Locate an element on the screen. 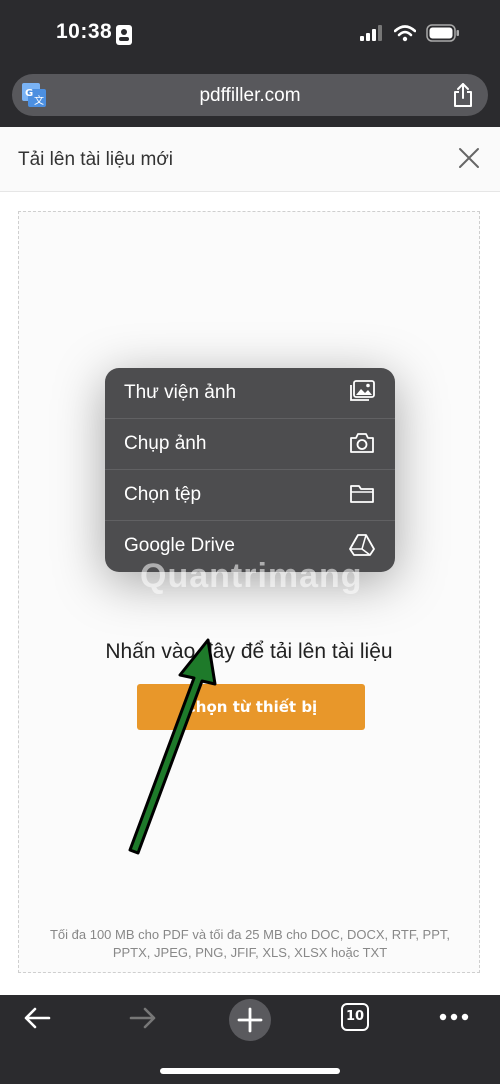  menu-item-label: Google Drive is located at coordinates (179, 545).